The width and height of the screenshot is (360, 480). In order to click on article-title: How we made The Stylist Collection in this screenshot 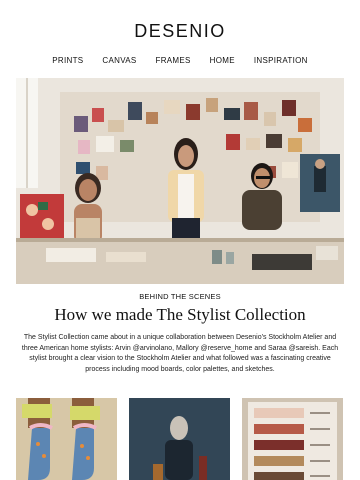, I will do `click(180, 315)`.